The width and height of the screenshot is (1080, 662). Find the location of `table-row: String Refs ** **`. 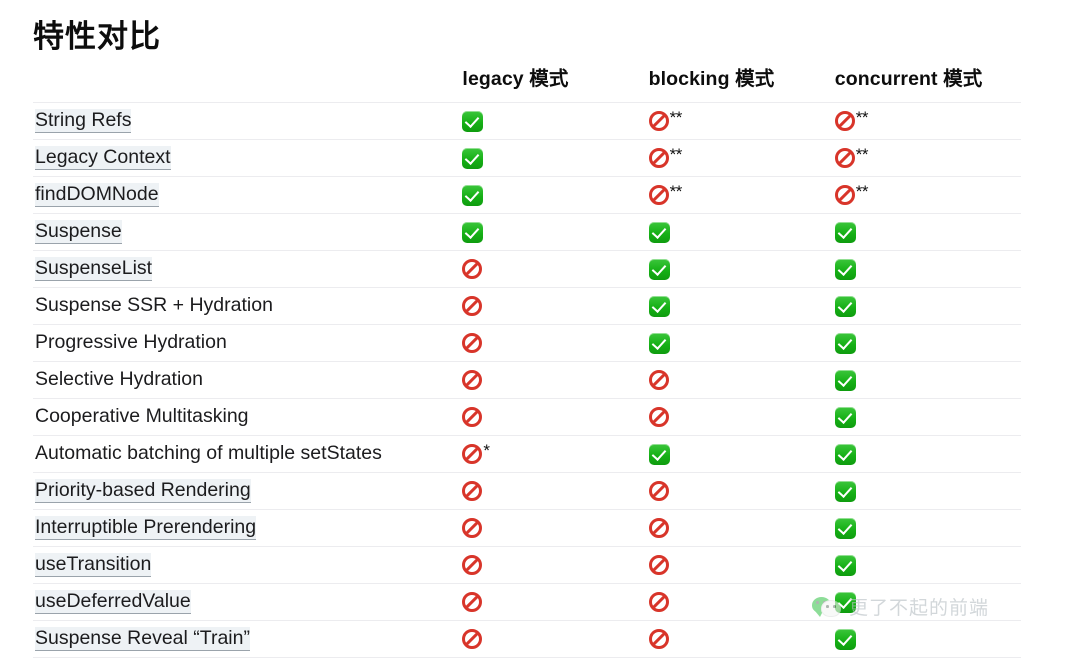

table-row: String Refs ** ** is located at coordinates (527, 121).